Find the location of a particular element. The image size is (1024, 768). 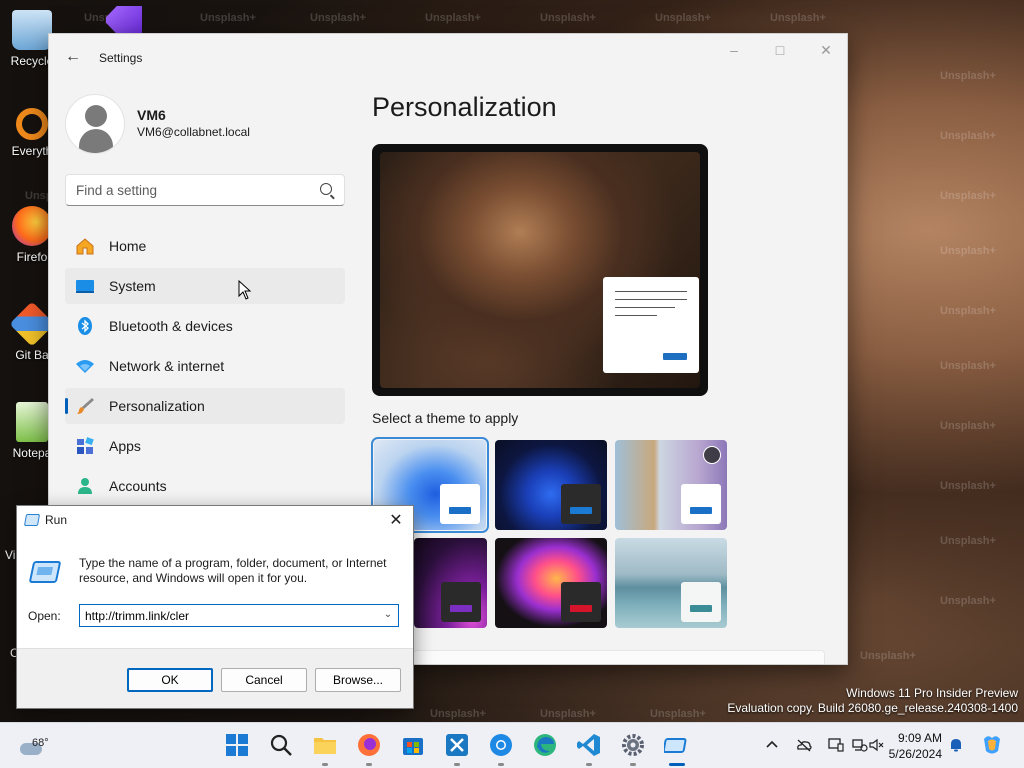

preview-accent-button is located at coordinates (675, 356).